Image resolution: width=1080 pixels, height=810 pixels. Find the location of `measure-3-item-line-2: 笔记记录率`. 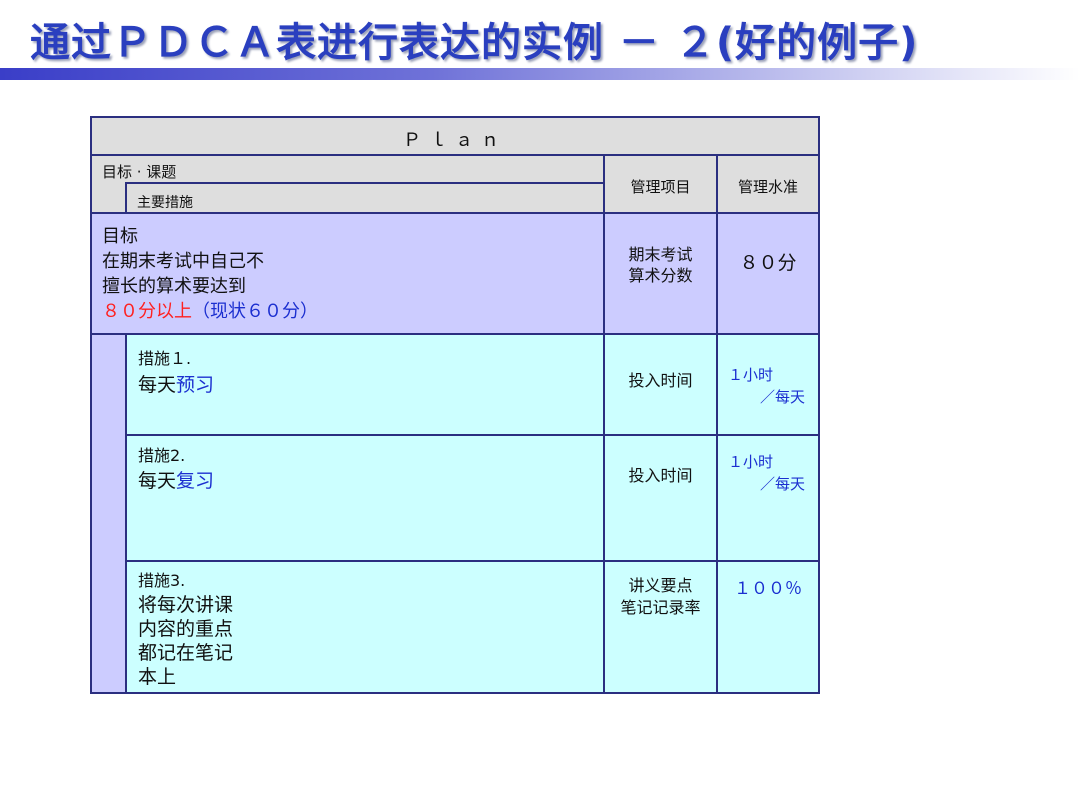

measure-3-item-line-2: 笔记记录率 is located at coordinates (660, 607).